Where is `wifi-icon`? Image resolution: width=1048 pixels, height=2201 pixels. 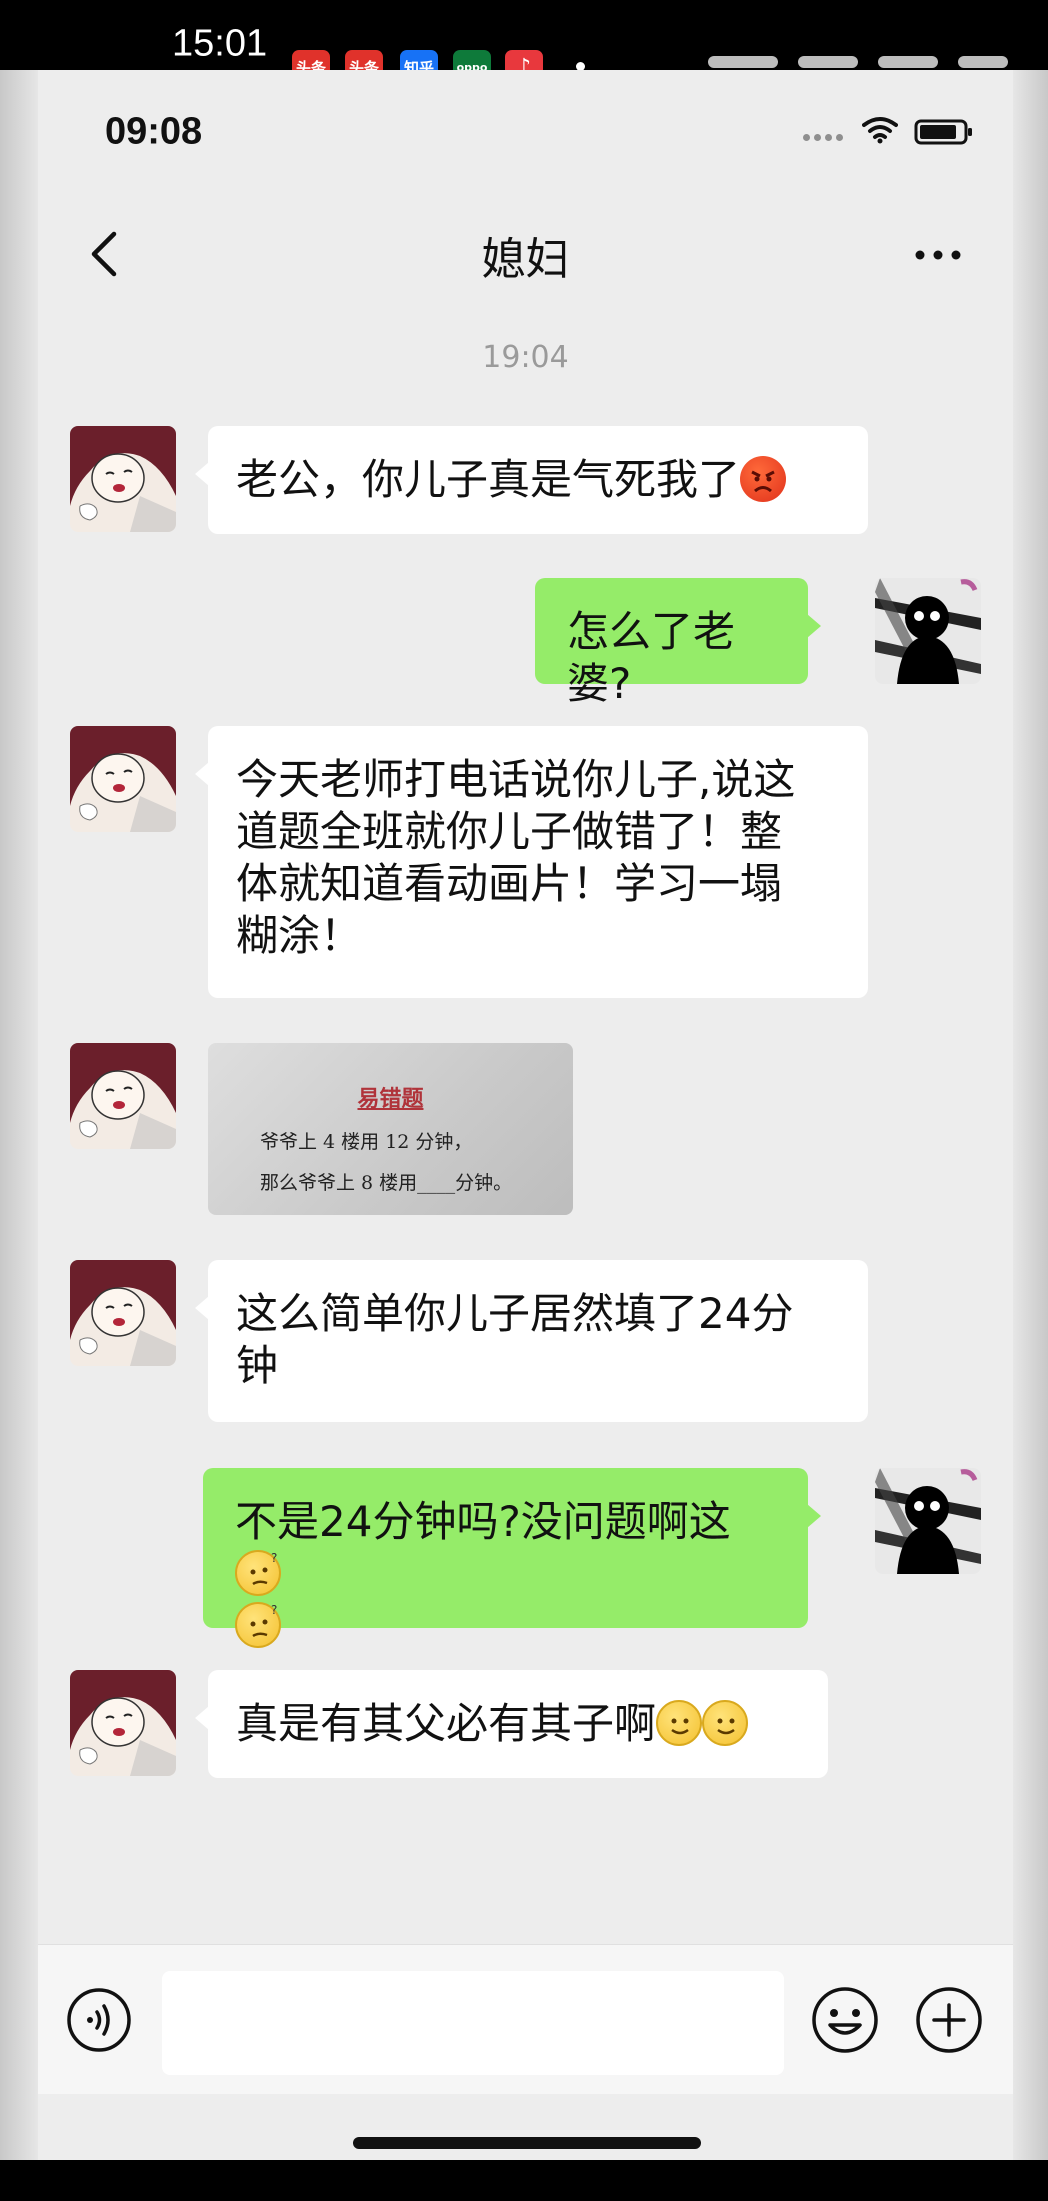
wifi-icon is located at coordinates (880, 130).